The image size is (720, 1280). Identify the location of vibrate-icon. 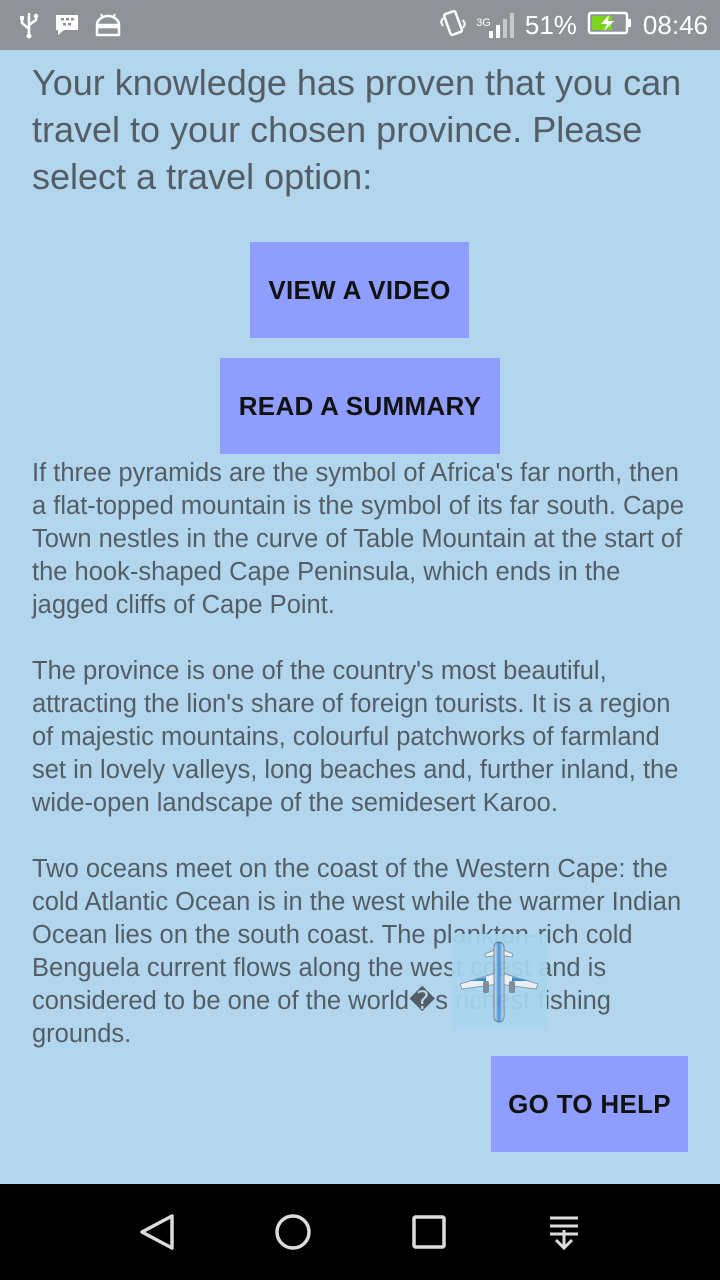
(453, 25).